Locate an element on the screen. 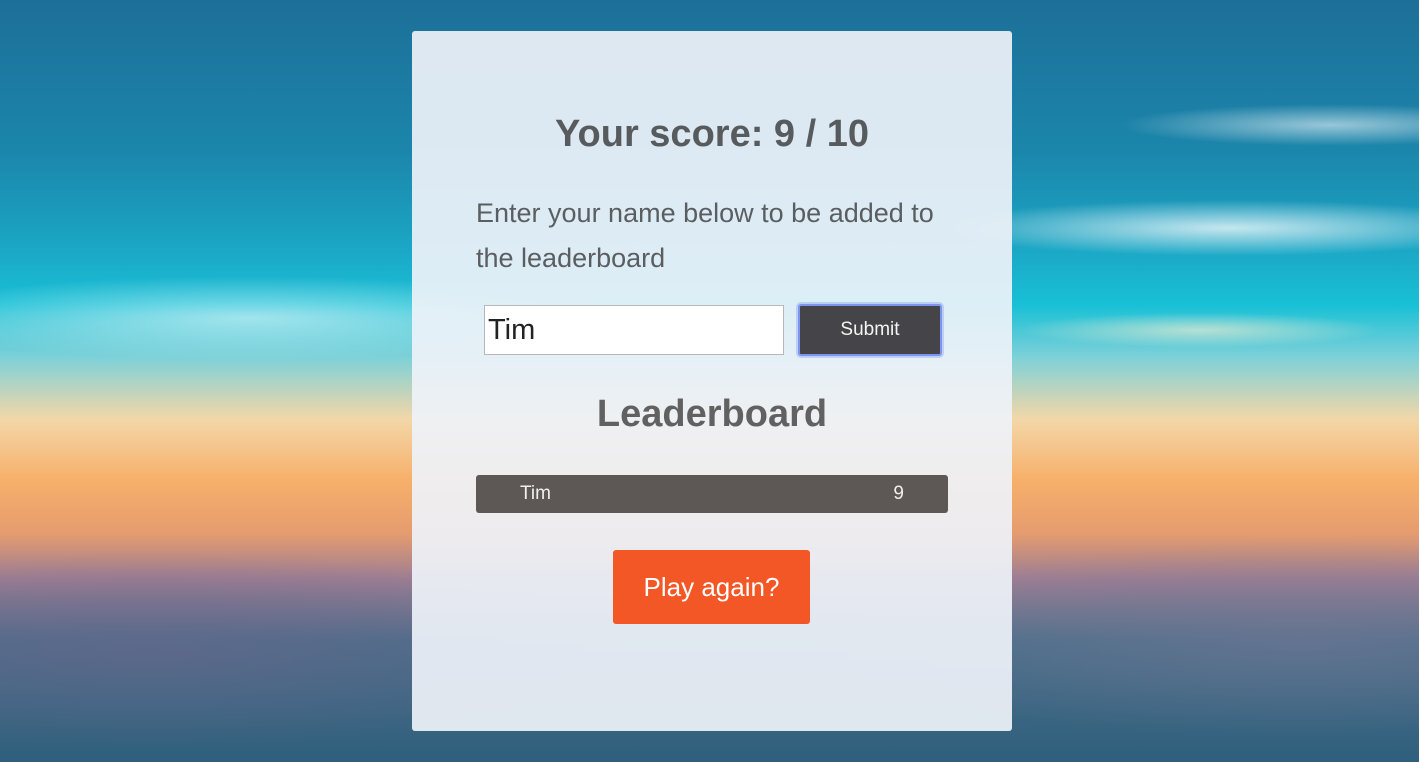 The height and width of the screenshot is (762, 1419). leaderboard-list: Tim 9 is located at coordinates (712, 494).